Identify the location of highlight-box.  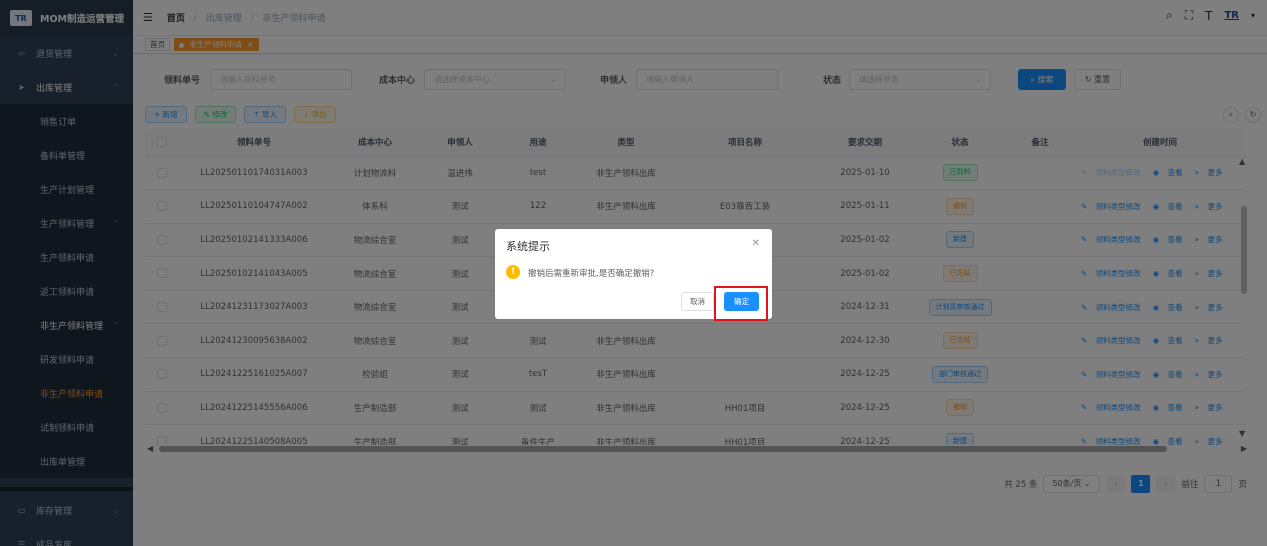
(741, 303).